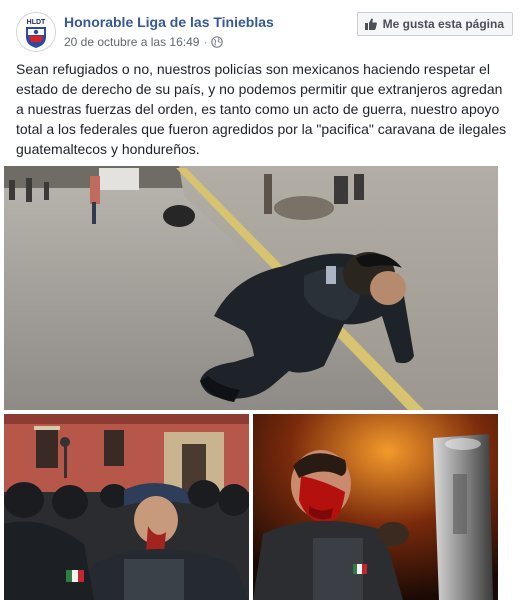 The image size is (522, 600). Describe the element at coordinates (375, 507) in the screenshot. I see `bloodied-officer-shield-photo` at that location.